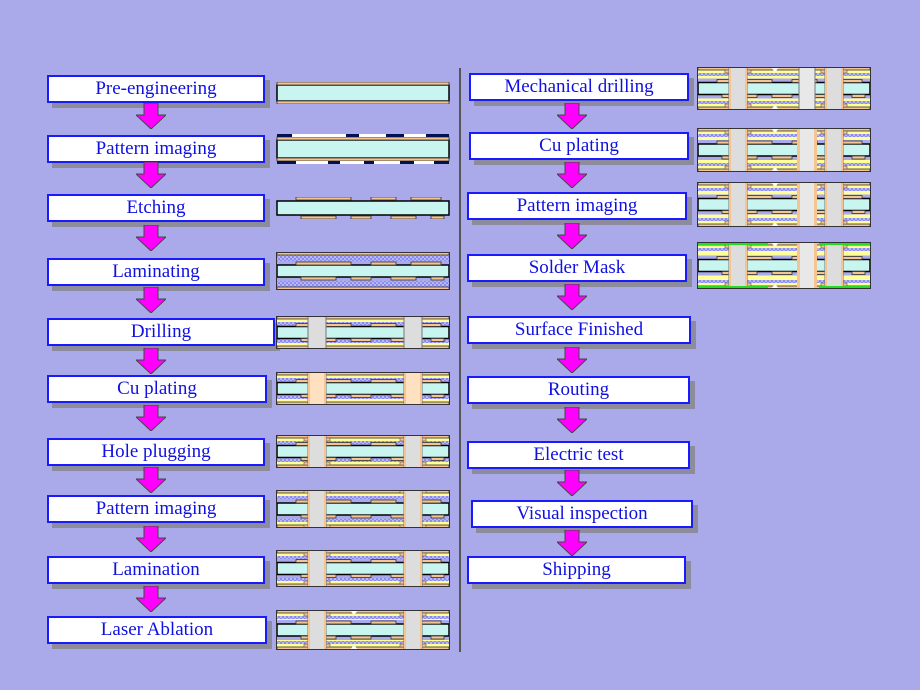 The image size is (920, 690). What do you see at coordinates (784, 204) in the screenshot?
I see `pcb-cross-section-img3` at bounding box center [784, 204].